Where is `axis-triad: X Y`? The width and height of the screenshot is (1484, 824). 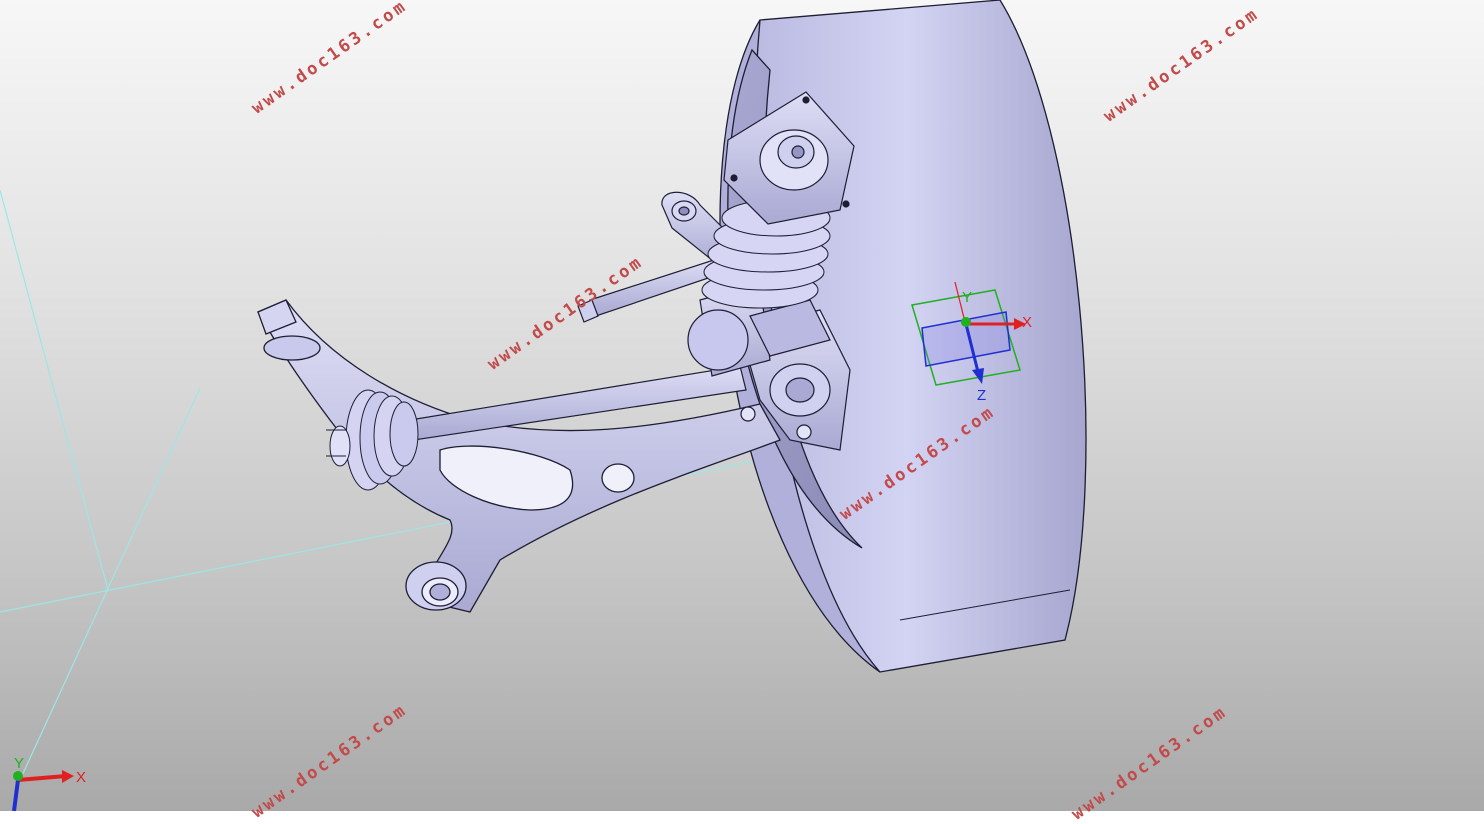
axis-triad: X Y is located at coordinates (49, 783).